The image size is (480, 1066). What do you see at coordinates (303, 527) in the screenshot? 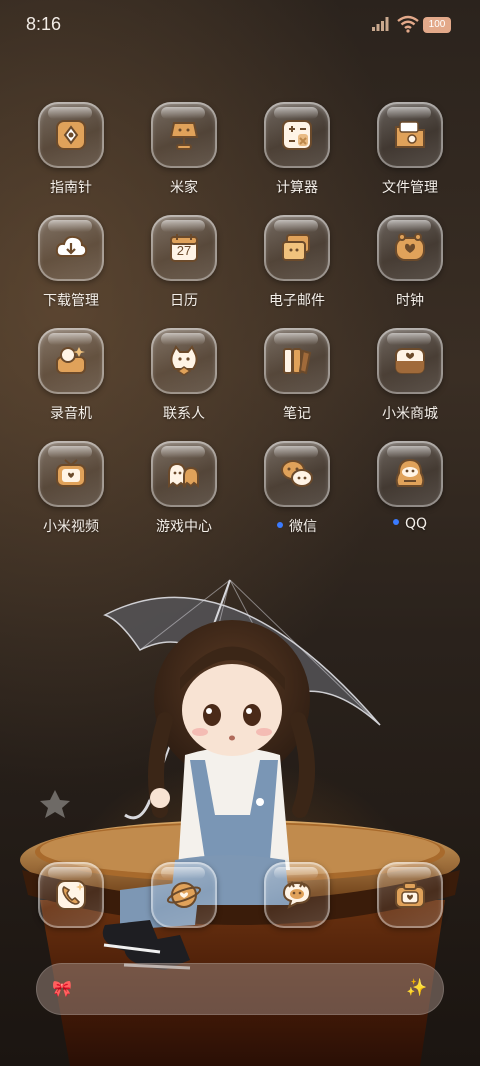
I see `app-label-text: 微信` at bounding box center [303, 527].